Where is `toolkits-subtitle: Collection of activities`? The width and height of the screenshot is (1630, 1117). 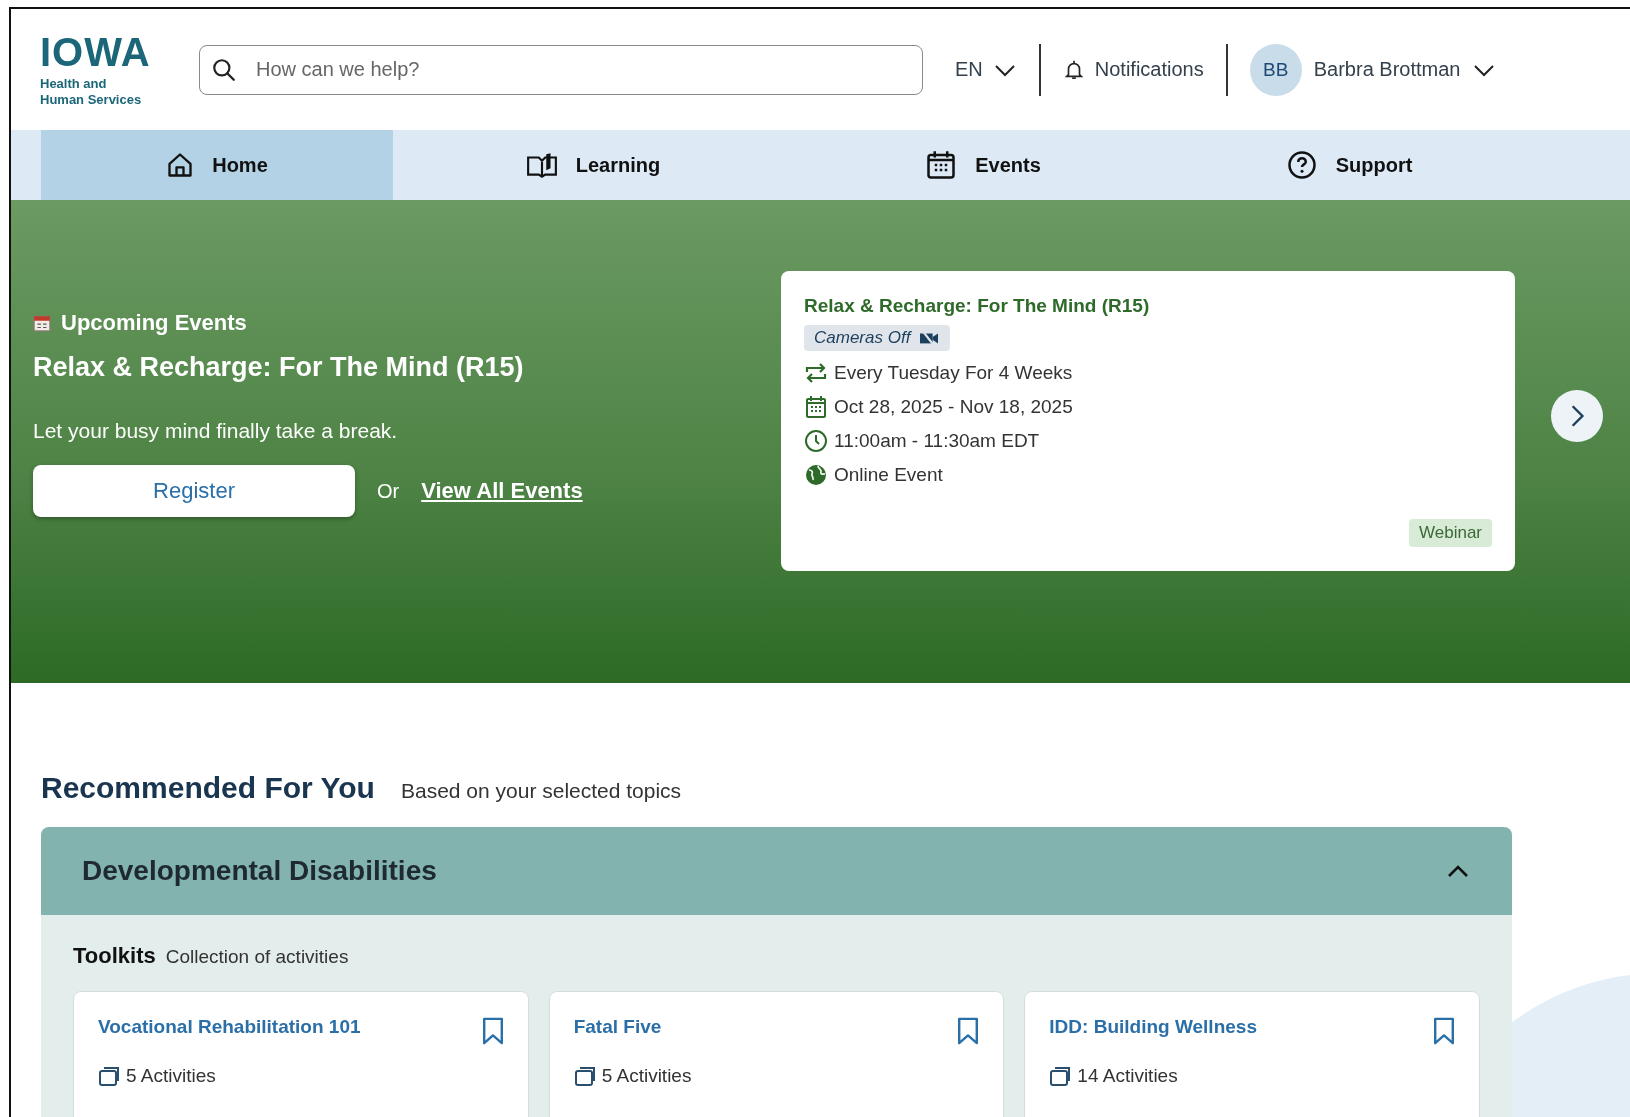 toolkits-subtitle: Collection of activities is located at coordinates (257, 957).